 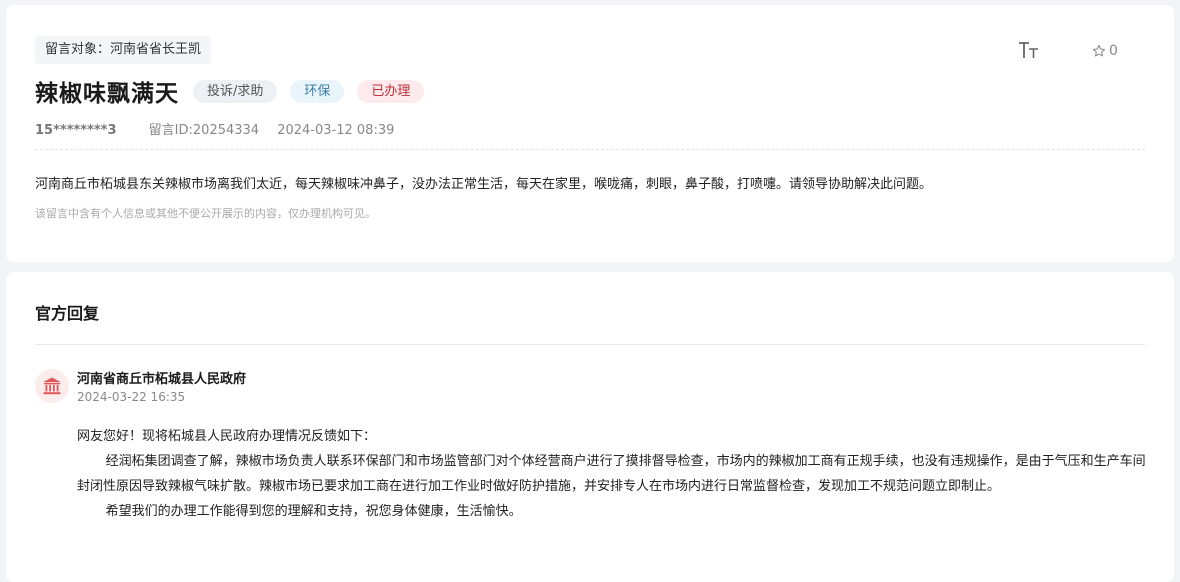 I want to click on privacy-notice: 该留言中含有个人信息或其他不便公开展示的内容，仅办理机构可见。, so click(x=205, y=213).